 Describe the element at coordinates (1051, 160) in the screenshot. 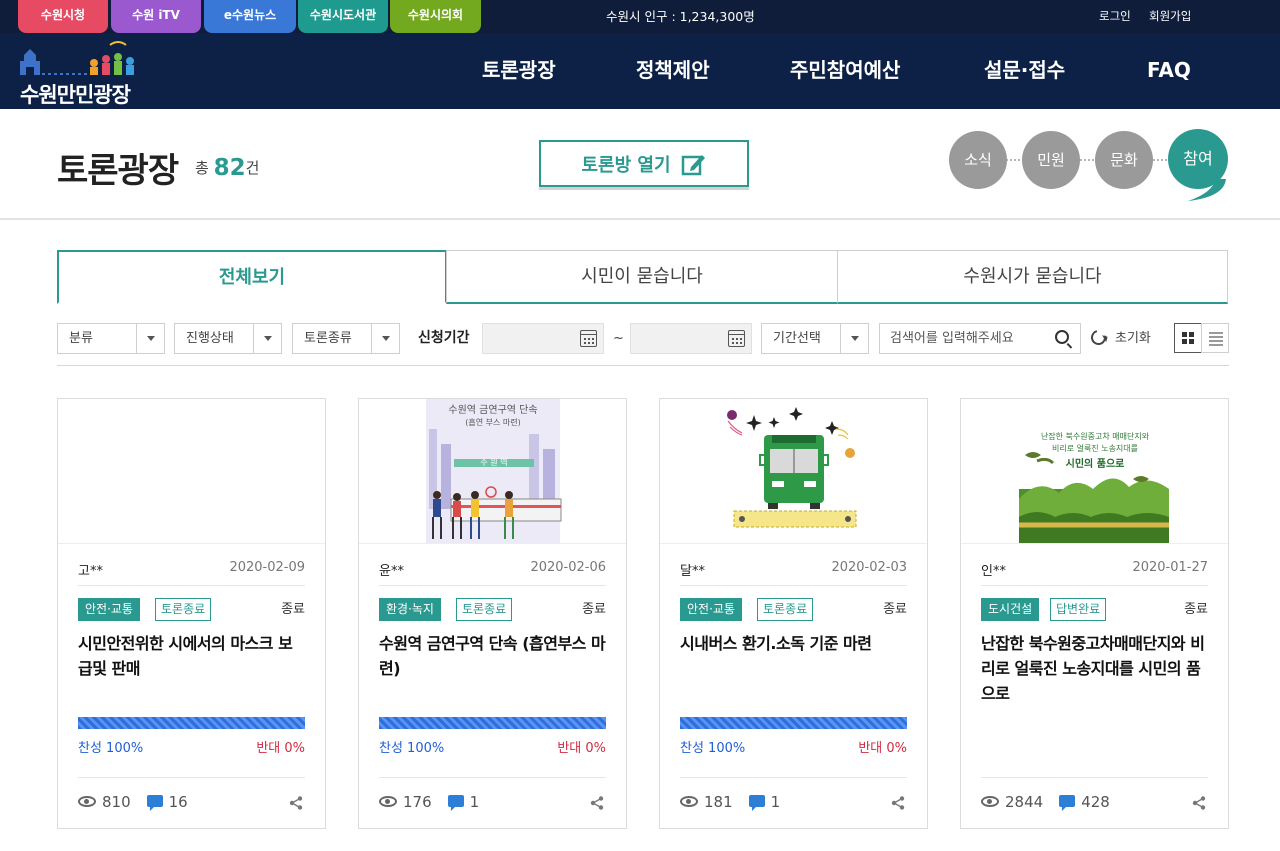

I see `quick-civil: 민원` at that location.